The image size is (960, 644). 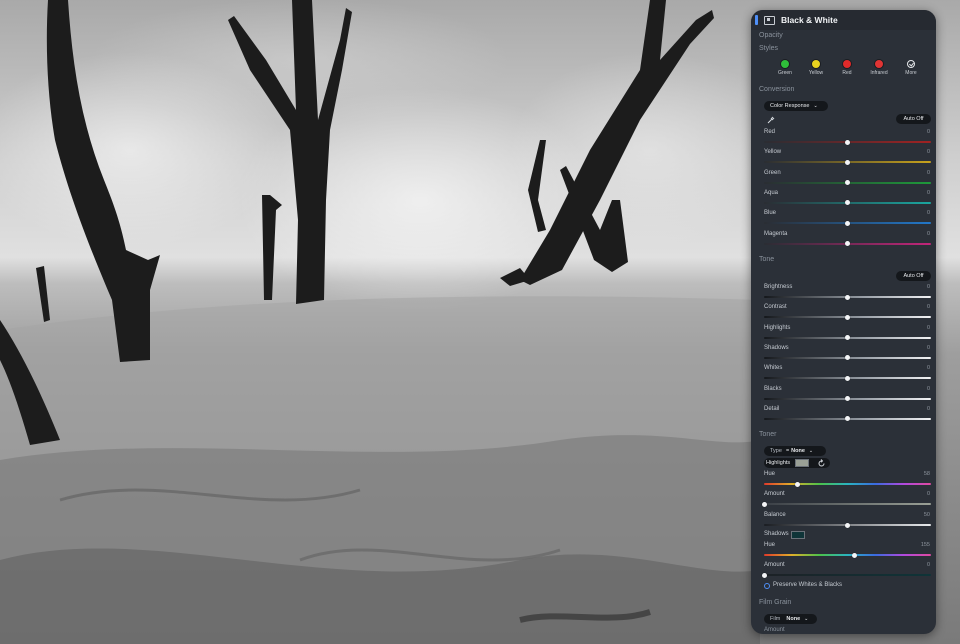 I want to click on film-value: None, so click(x=793, y=619).